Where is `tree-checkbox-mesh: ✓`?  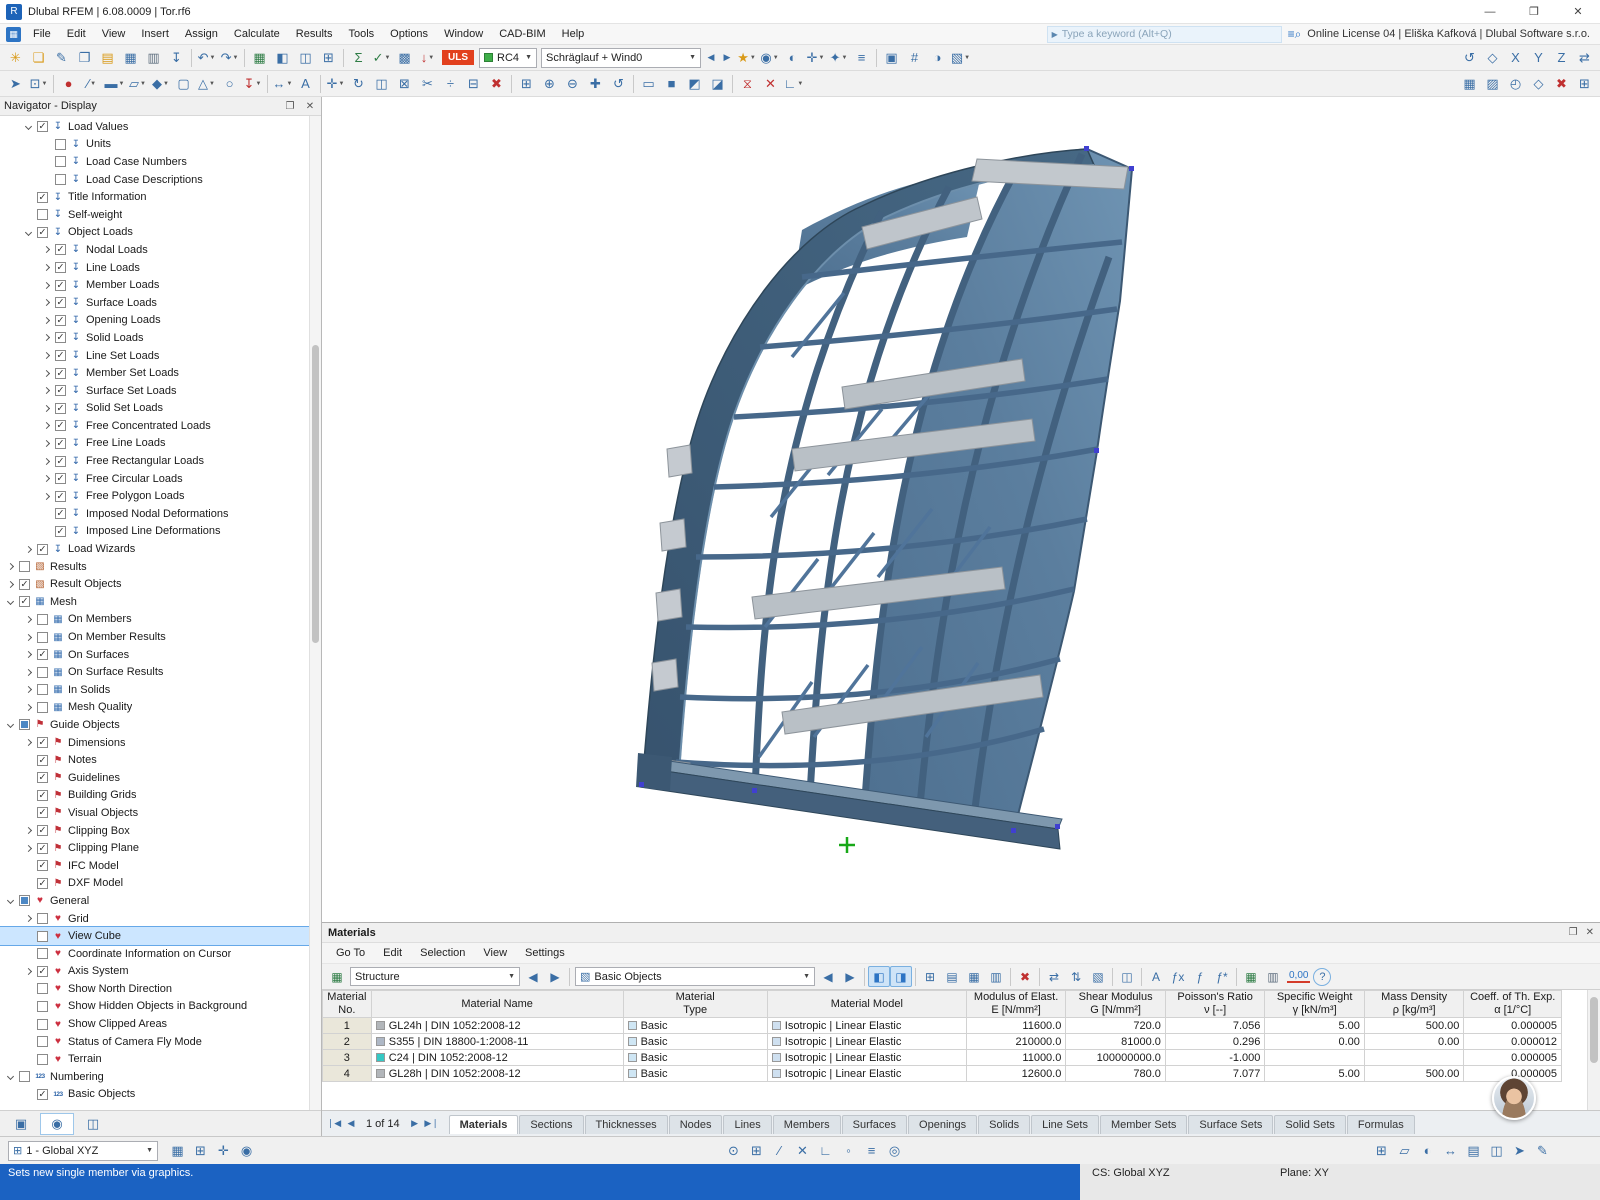 tree-checkbox-mesh: ✓ is located at coordinates (24, 602).